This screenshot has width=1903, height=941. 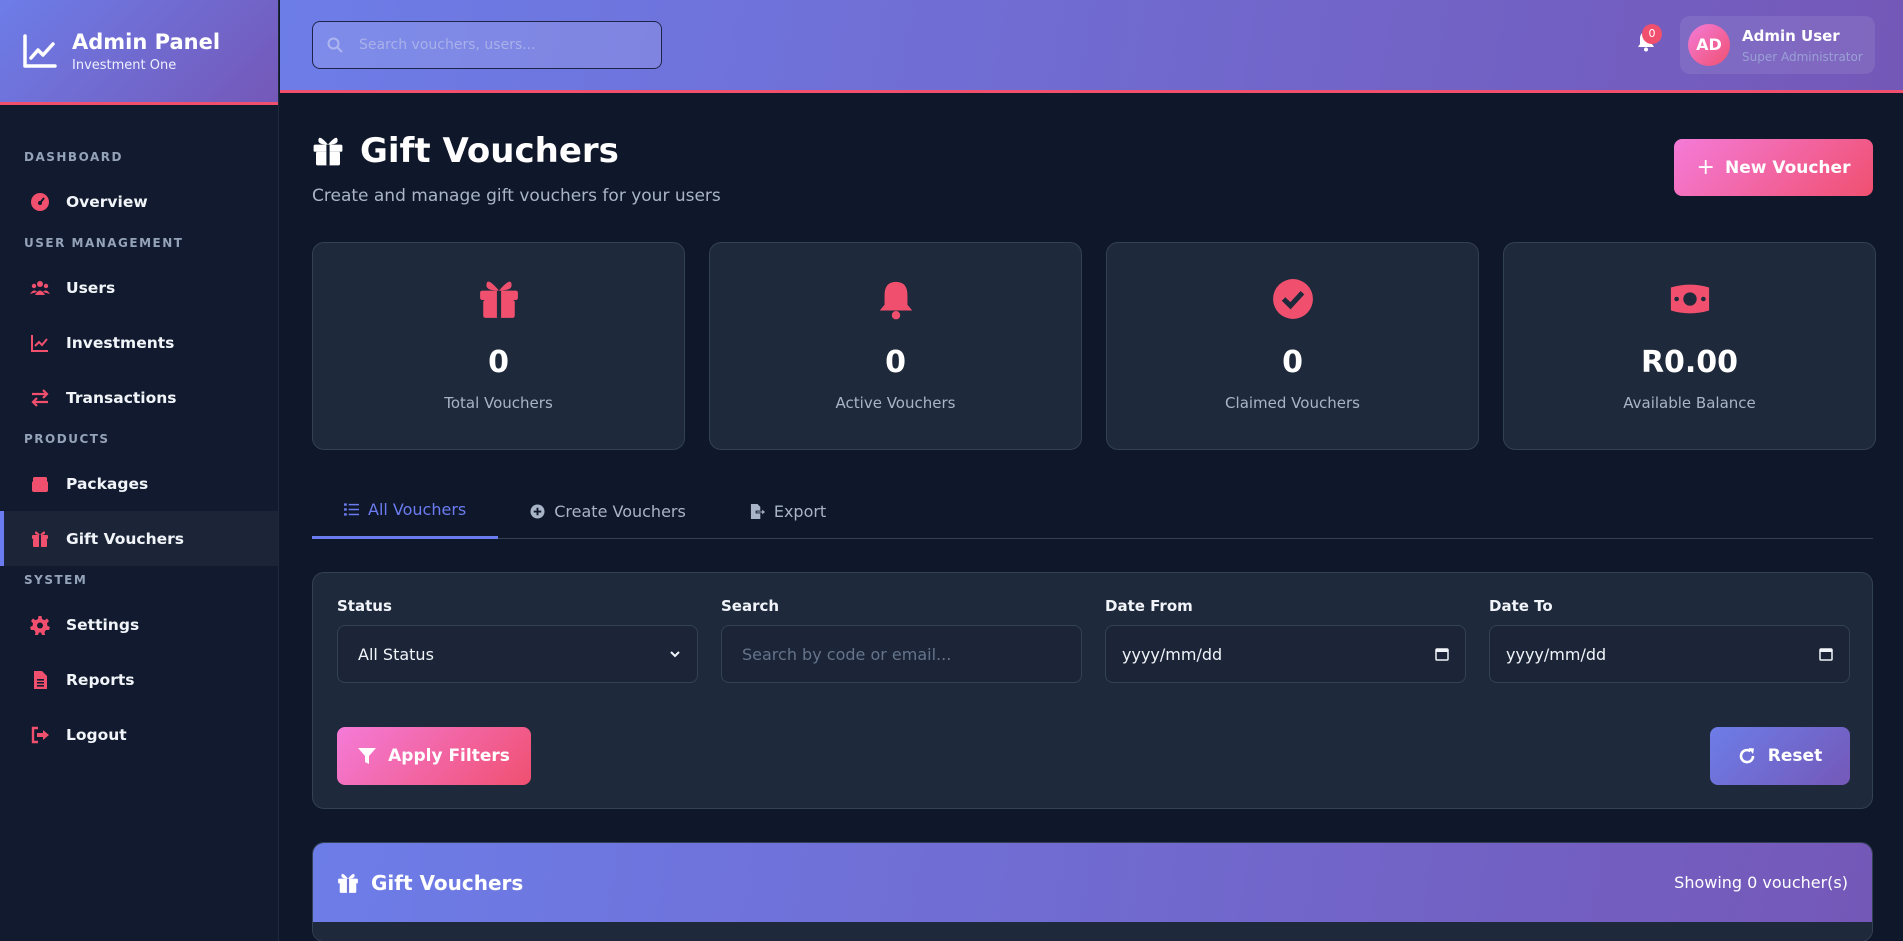 What do you see at coordinates (121, 397) in the screenshot?
I see `sidebar-item-label: Transactions` at bounding box center [121, 397].